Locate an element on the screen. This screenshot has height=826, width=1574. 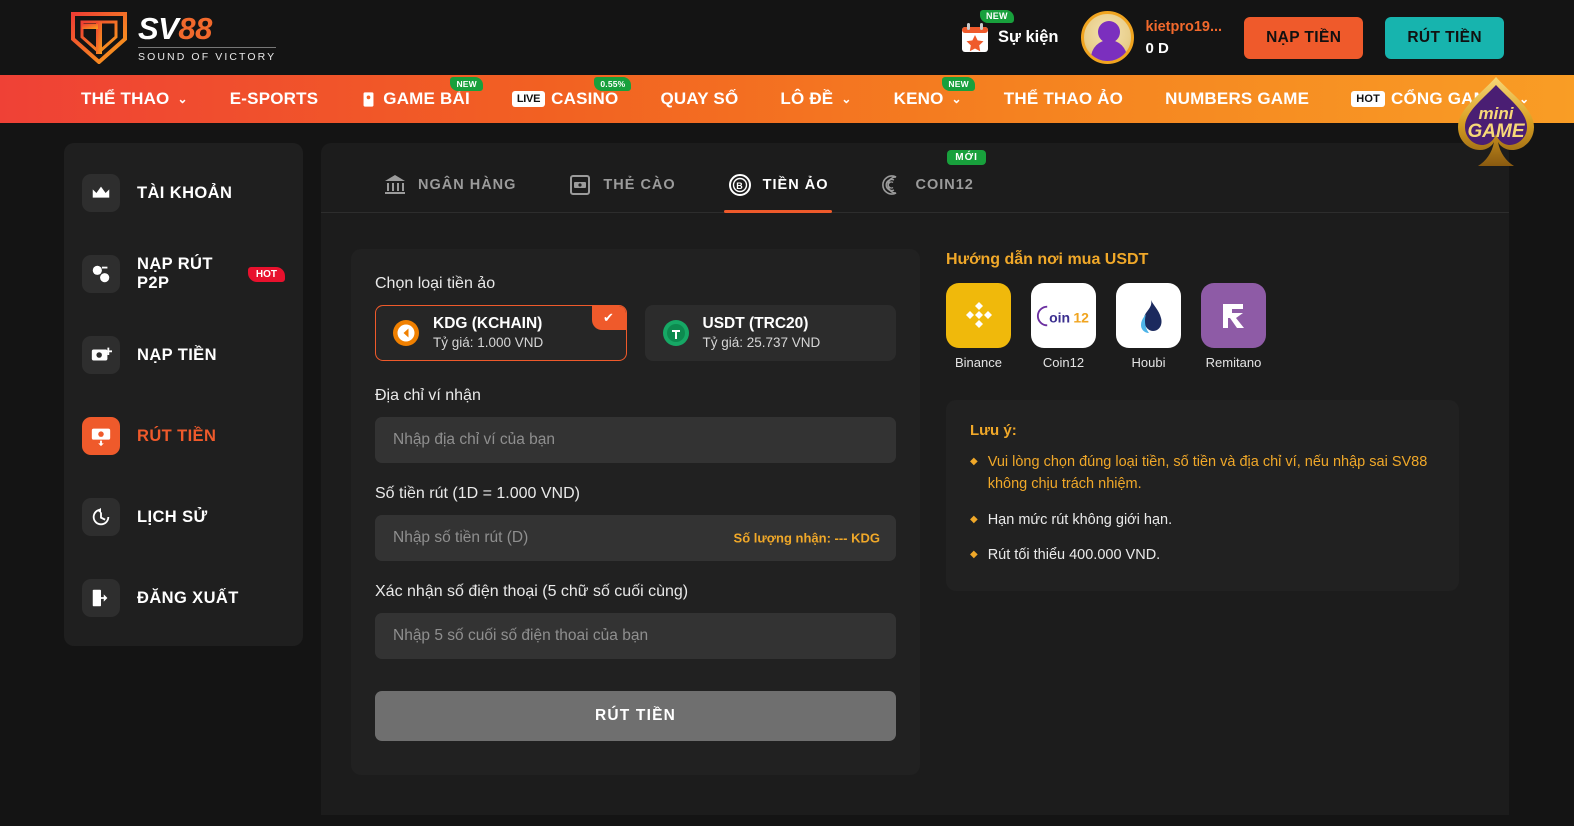
binance-logo is located at coordinates (978, 315).